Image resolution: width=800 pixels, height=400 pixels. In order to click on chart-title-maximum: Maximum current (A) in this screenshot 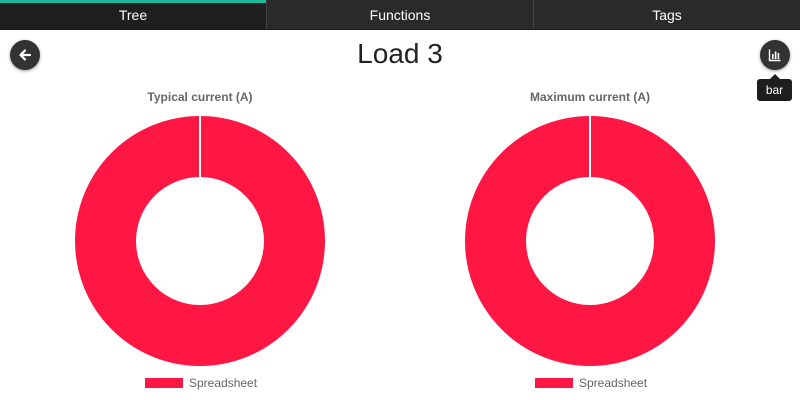, I will do `click(590, 97)`.